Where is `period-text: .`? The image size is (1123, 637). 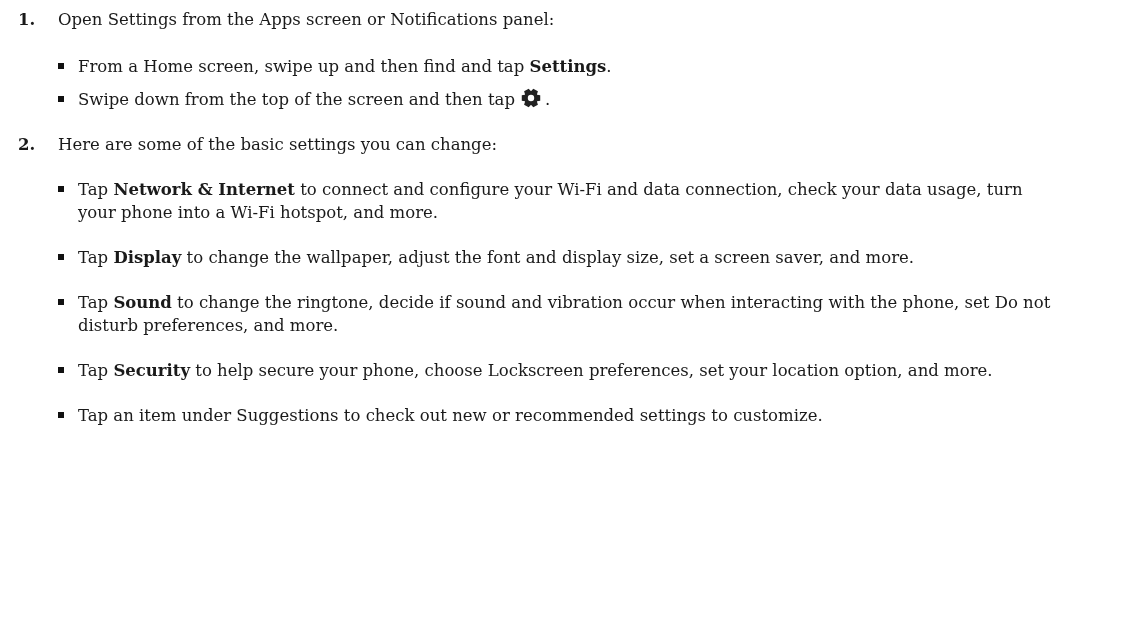 period-text: . is located at coordinates (547, 99).